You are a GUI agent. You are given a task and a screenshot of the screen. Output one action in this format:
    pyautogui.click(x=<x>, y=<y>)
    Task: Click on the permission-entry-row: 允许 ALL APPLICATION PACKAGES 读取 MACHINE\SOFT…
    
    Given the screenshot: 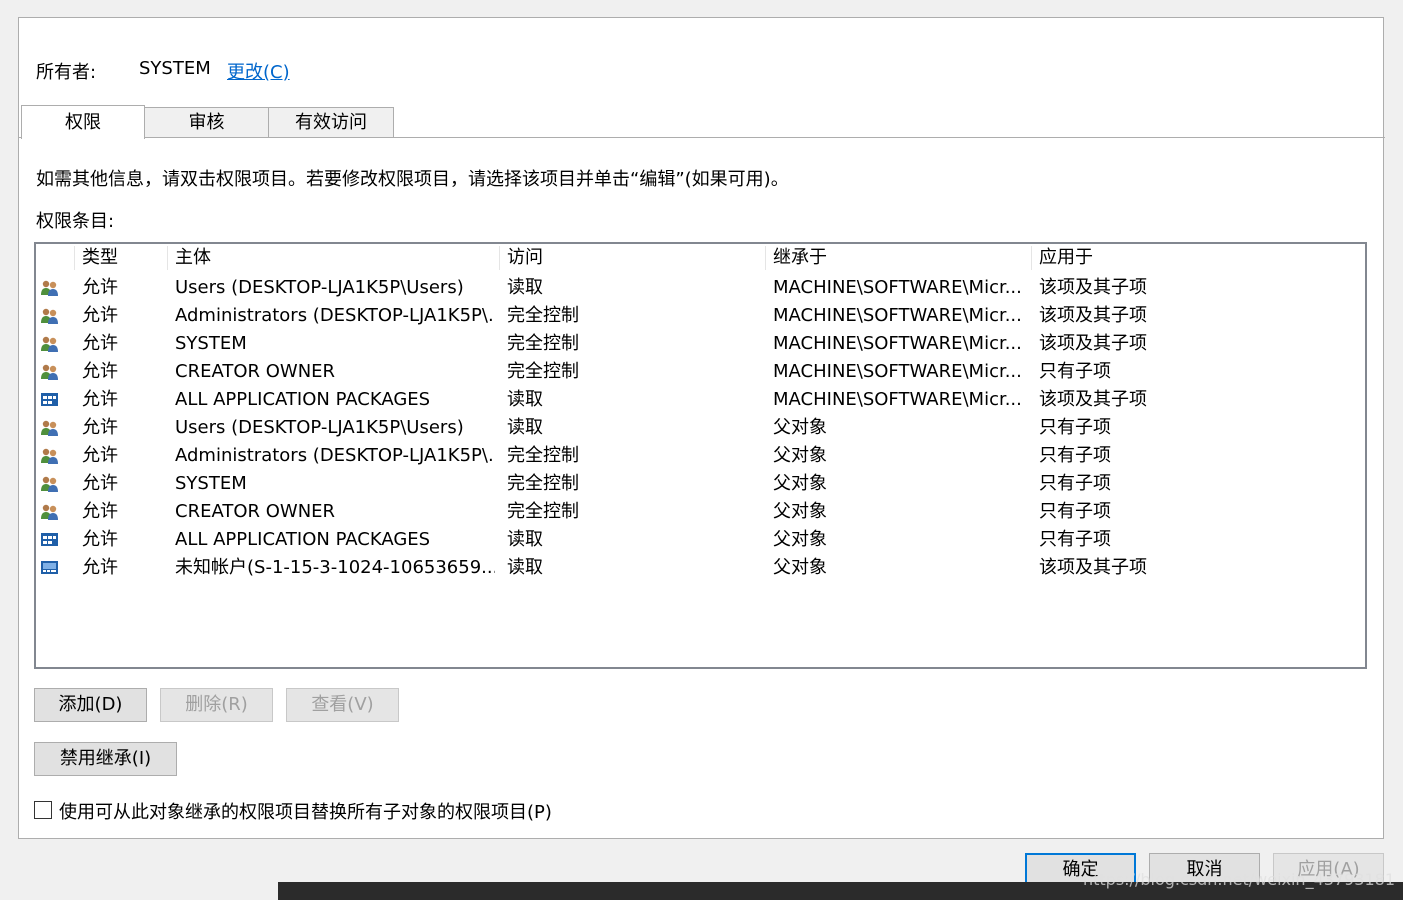 What is the action you would take?
    pyautogui.click(x=700, y=400)
    